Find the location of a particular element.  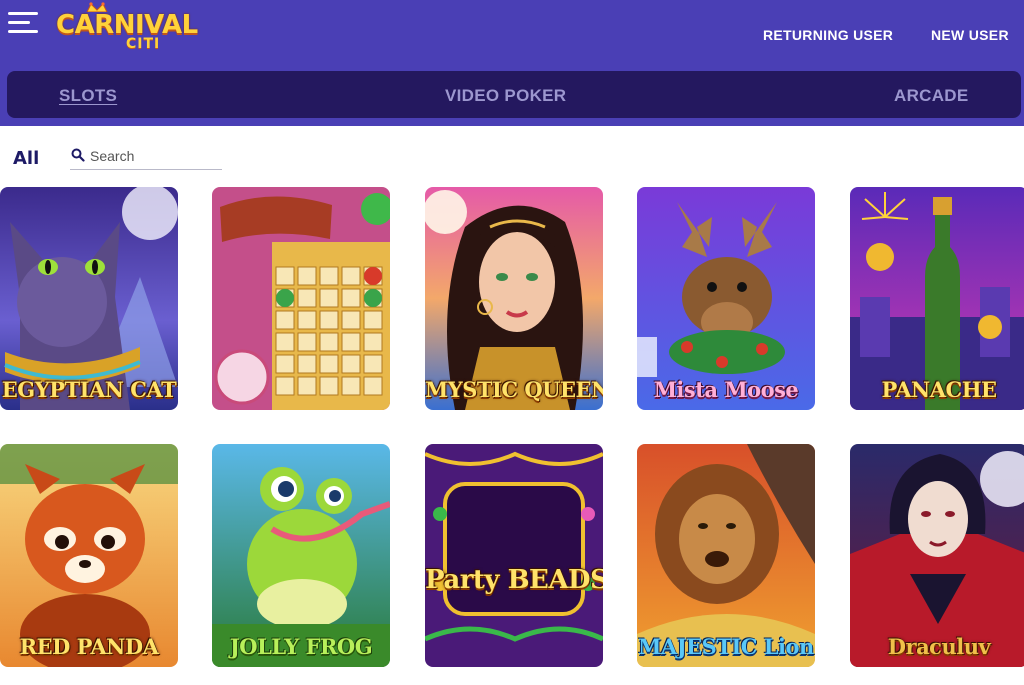

returning-user-link: RETURNING USER is located at coordinates (828, 35).